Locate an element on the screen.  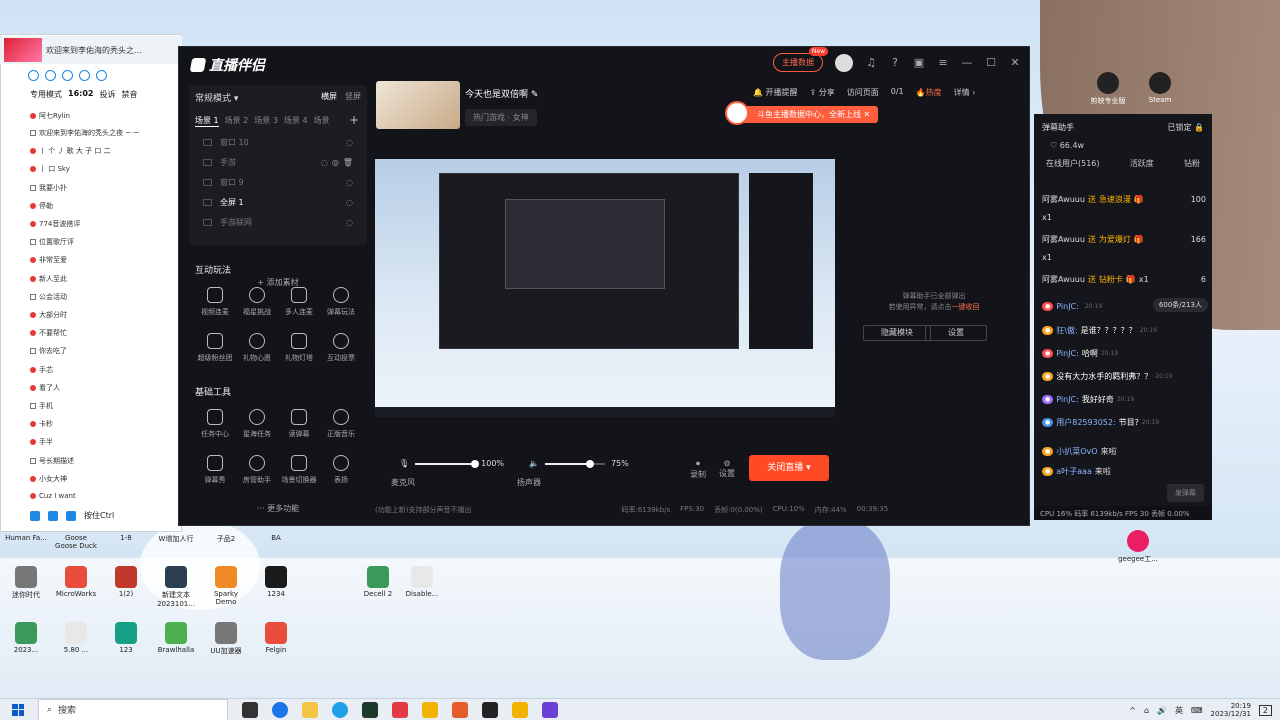
chat-line: 手机 is located at coordinates (105, 406).